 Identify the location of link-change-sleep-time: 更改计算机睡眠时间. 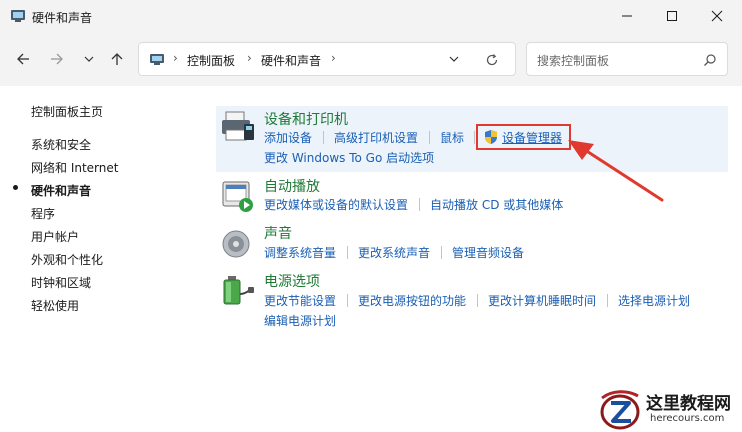
(542, 300).